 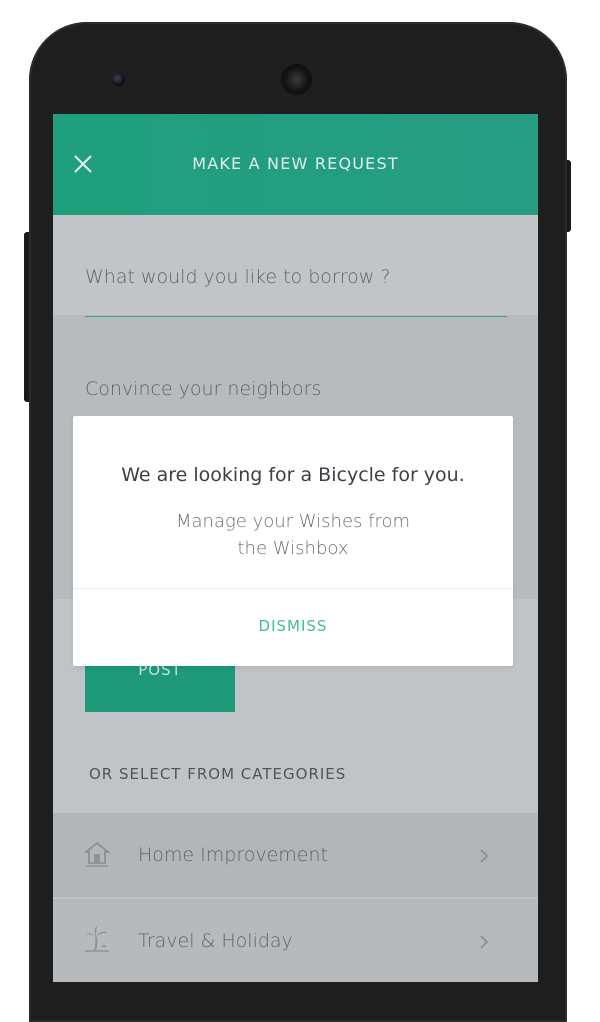 What do you see at coordinates (215, 941) in the screenshot?
I see `category-label: Travel & Holiday` at bounding box center [215, 941].